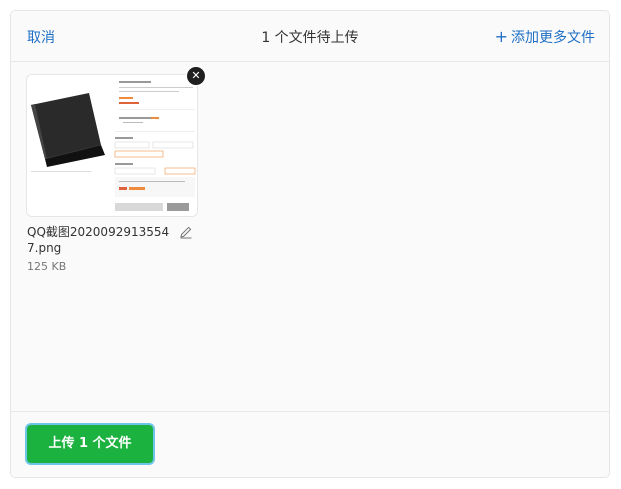  Describe the element at coordinates (47, 266) in the screenshot. I see `file-size: 125 KB` at that location.